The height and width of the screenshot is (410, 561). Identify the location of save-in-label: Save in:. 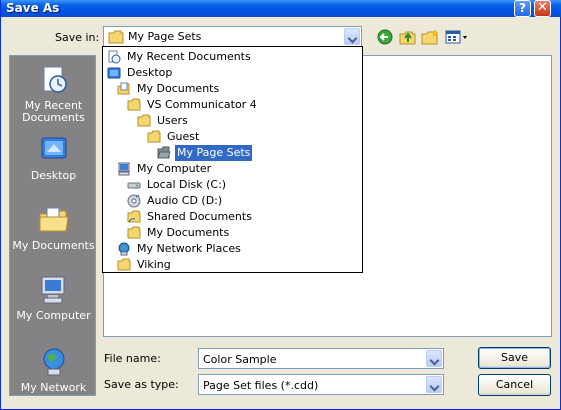
(77, 37).